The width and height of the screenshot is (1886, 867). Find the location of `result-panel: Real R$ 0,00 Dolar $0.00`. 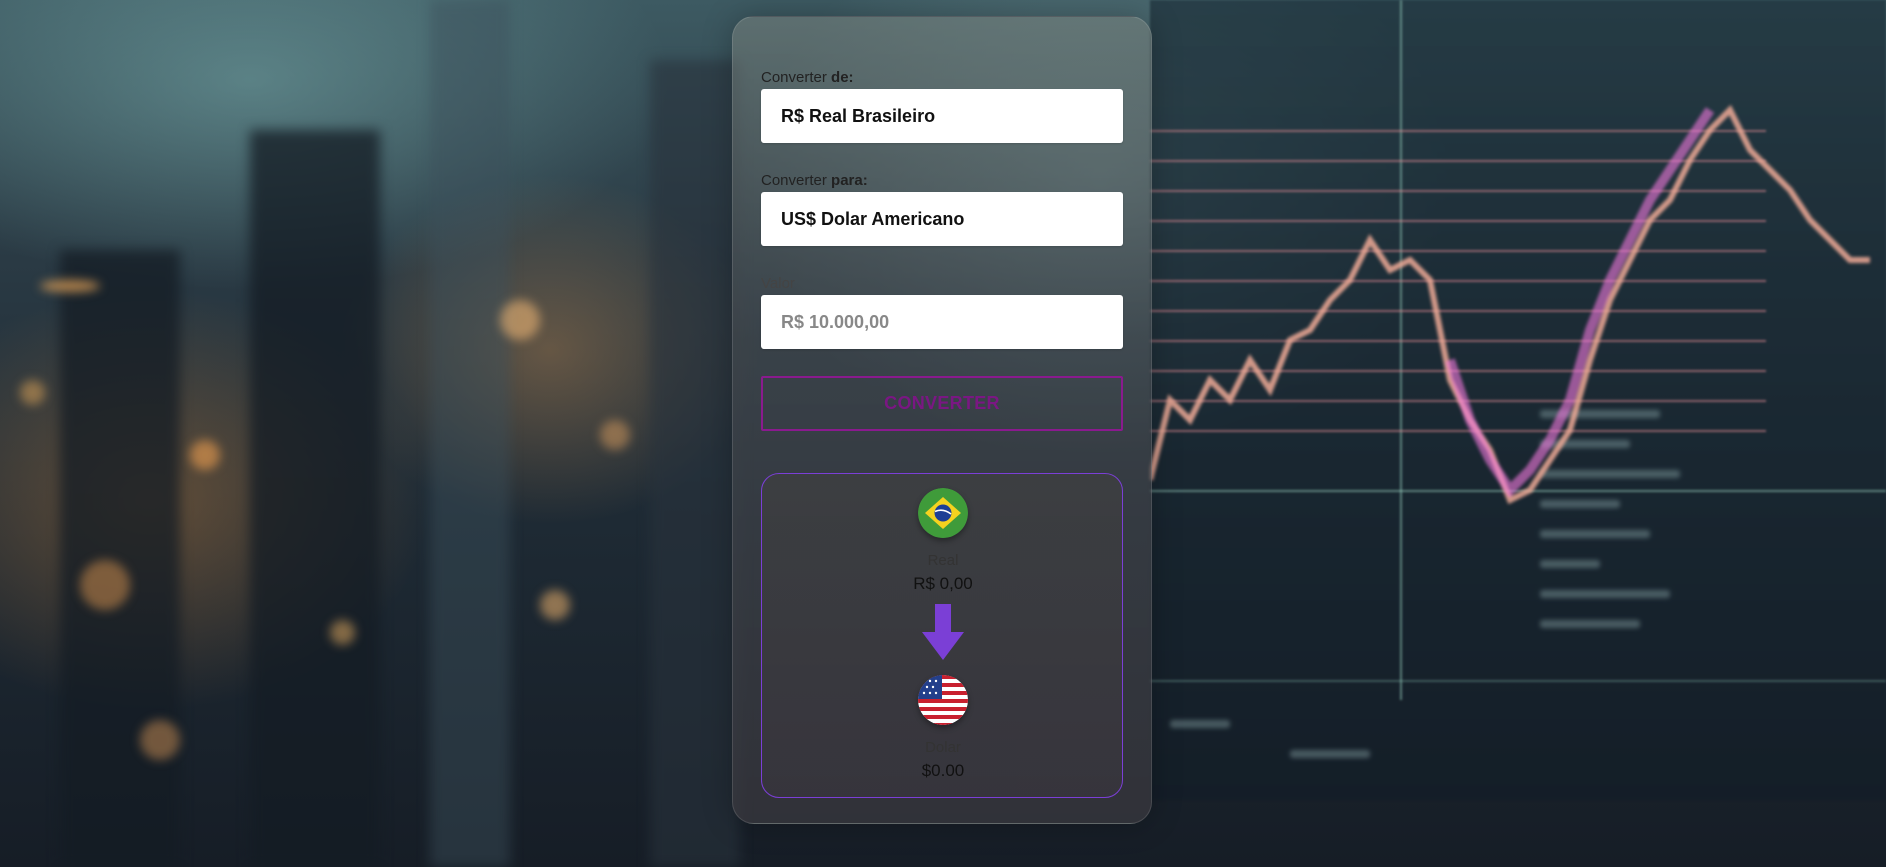

result-panel: Real R$ 0,00 Dolar $0.00 is located at coordinates (942, 635).